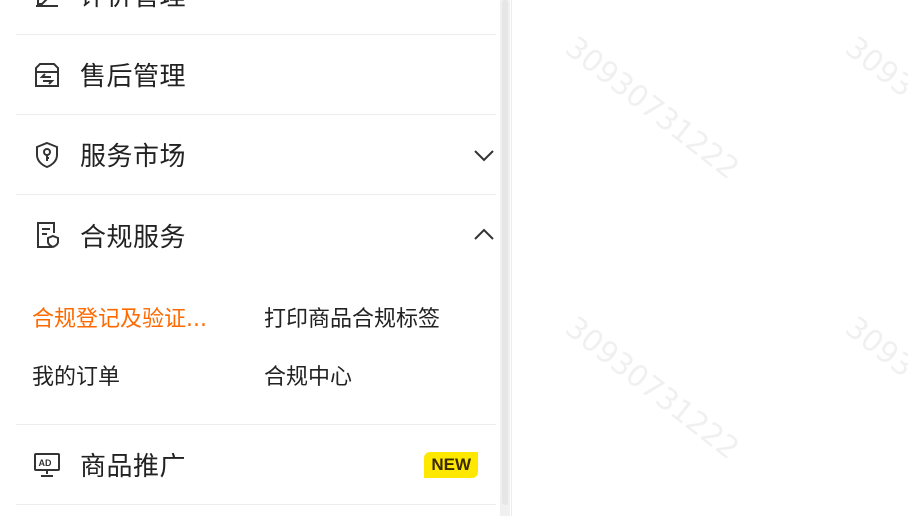 The image size is (908, 516). I want to click on sidebar-item-label: 商品推广, so click(133, 467).